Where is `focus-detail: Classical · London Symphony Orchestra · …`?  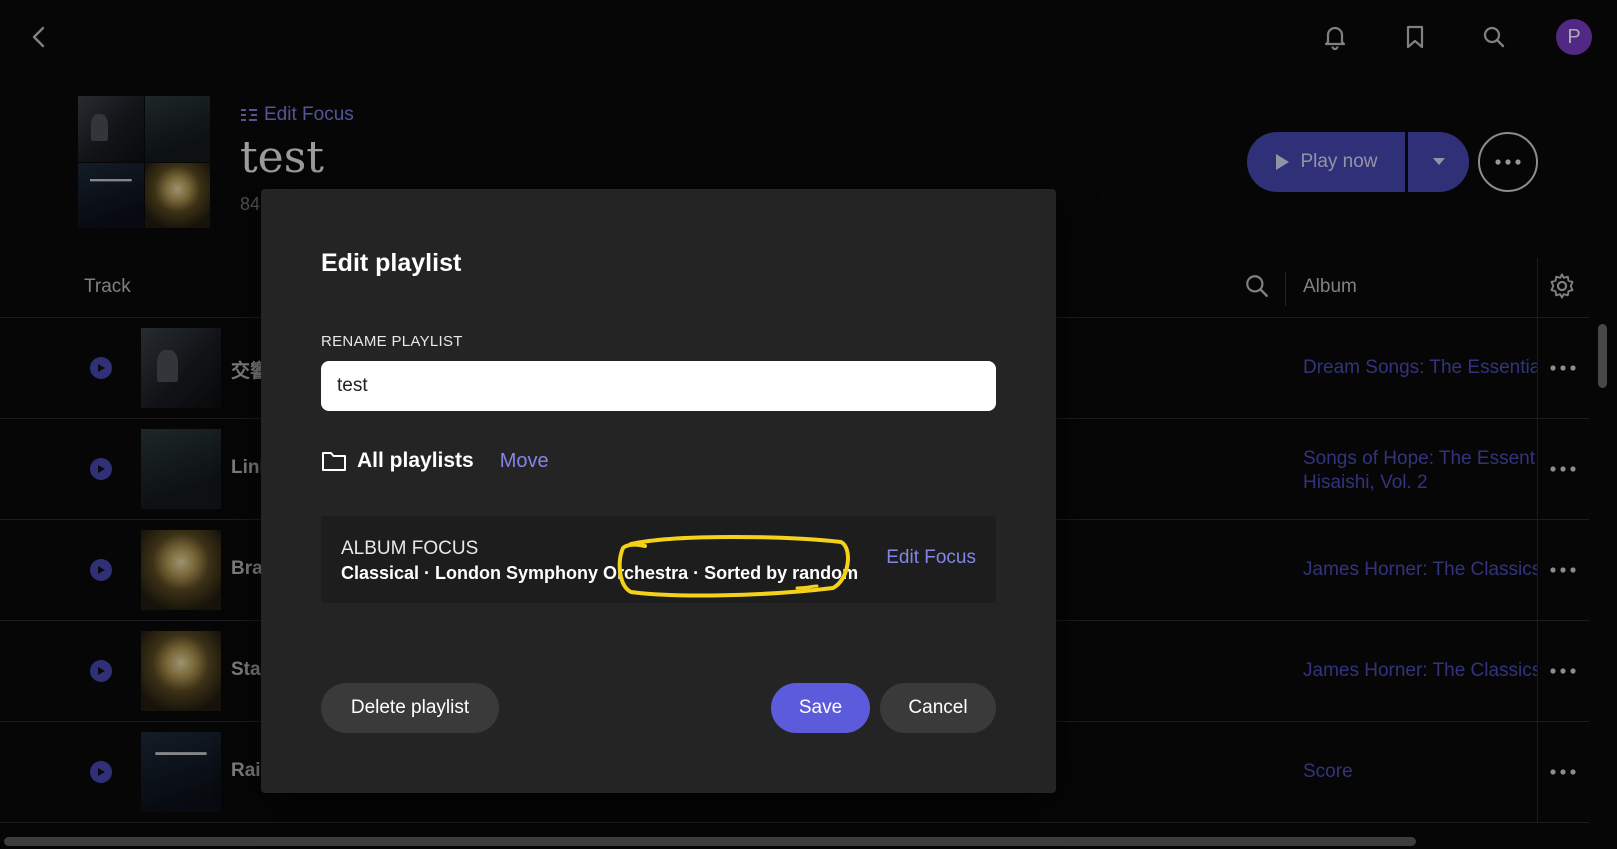
focus-detail: Classical · London Symphony Orchestra · … is located at coordinates (600, 573).